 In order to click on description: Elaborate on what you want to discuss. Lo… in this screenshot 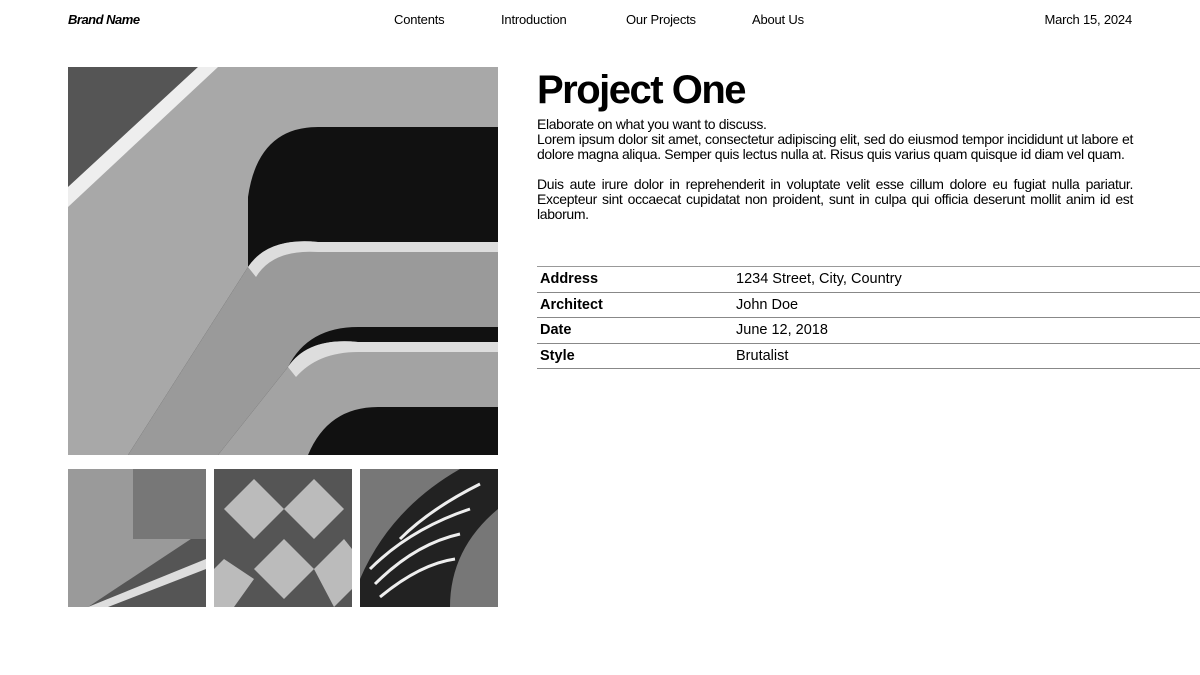, I will do `click(835, 169)`.